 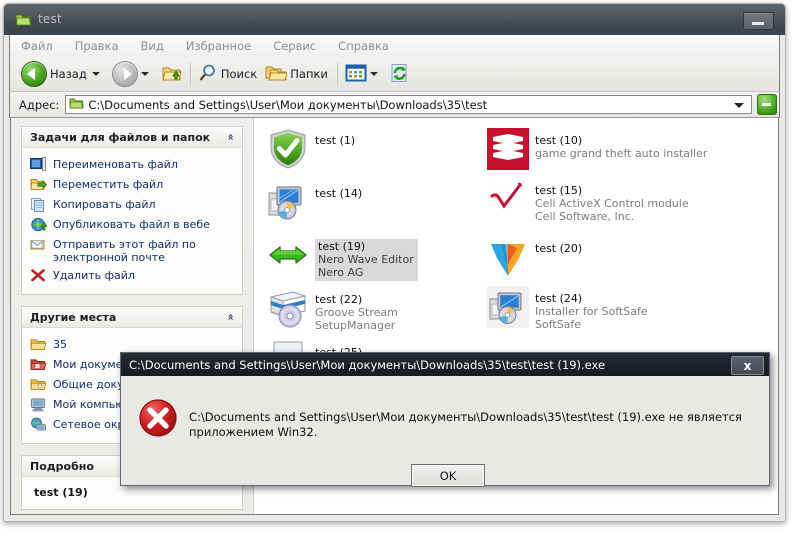 What do you see at coordinates (534, 258) in the screenshot?
I see `file-item: test (20)` at bounding box center [534, 258].